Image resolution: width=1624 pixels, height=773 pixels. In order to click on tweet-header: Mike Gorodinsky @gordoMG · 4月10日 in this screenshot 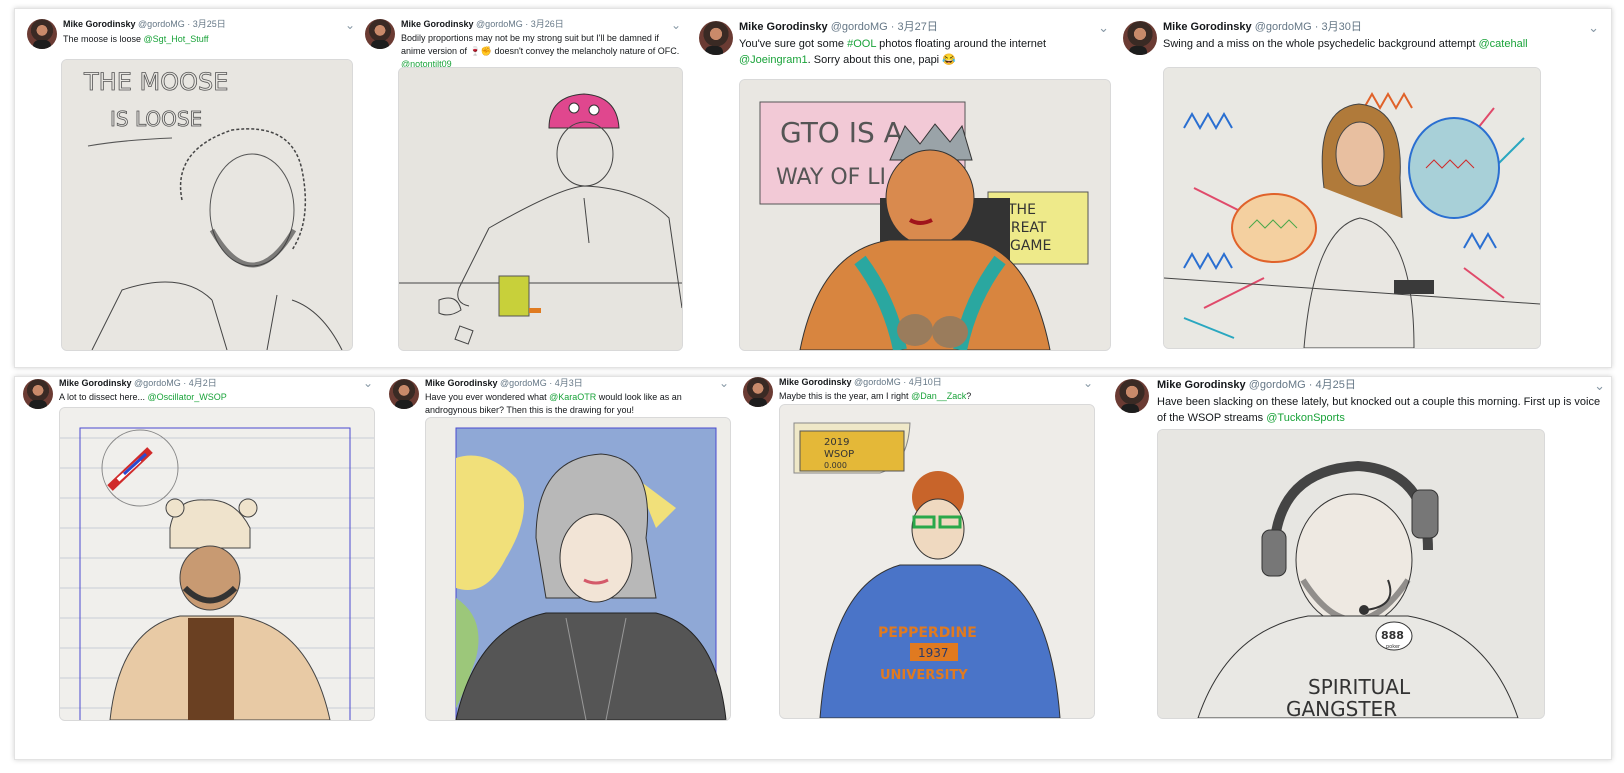, I will do `click(860, 382)`.